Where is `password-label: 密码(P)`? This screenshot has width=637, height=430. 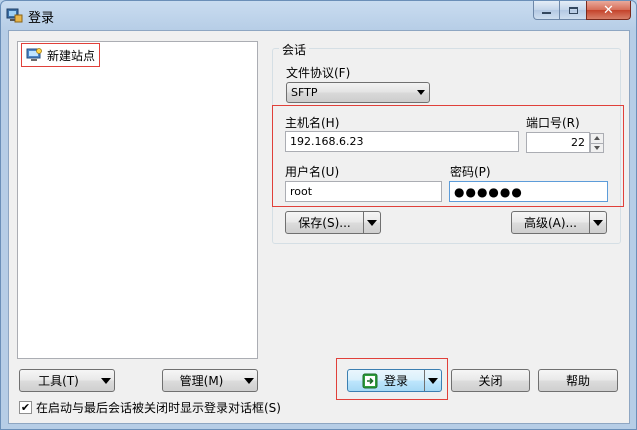
password-label: 密码(P) is located at coordinates (470, 172).